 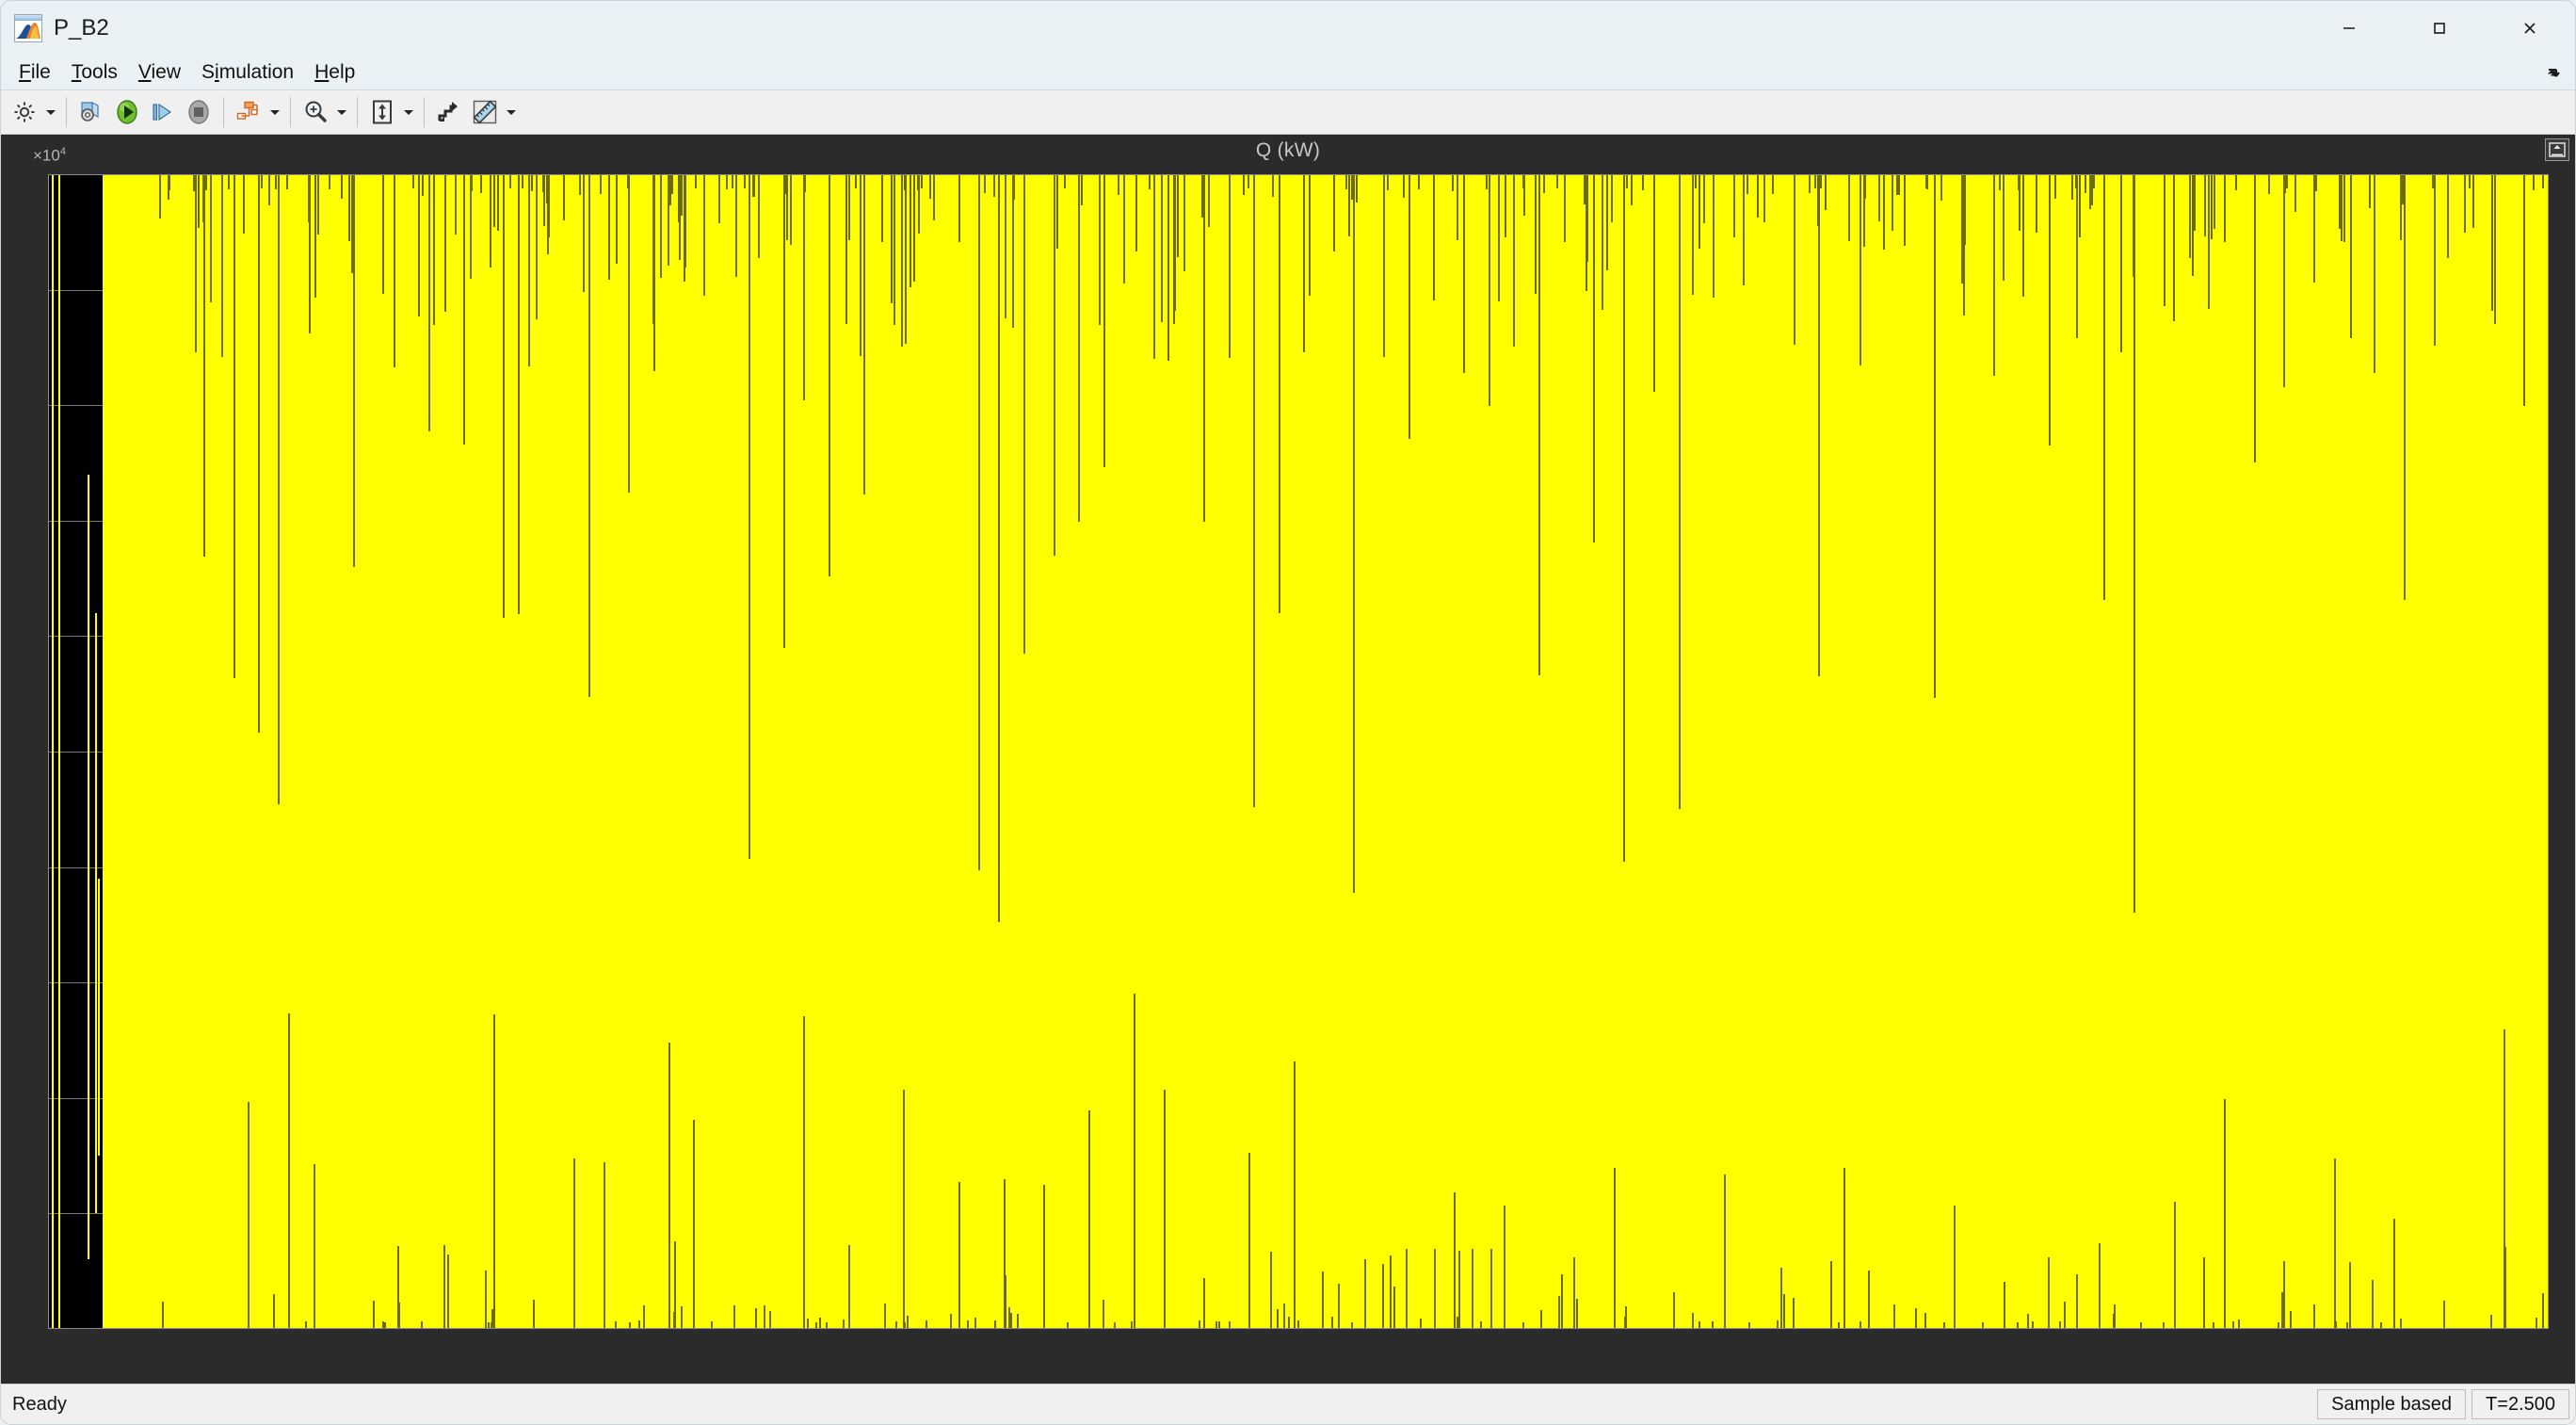 I want to click on signal-selector-caret, so click(x=274, y=112).